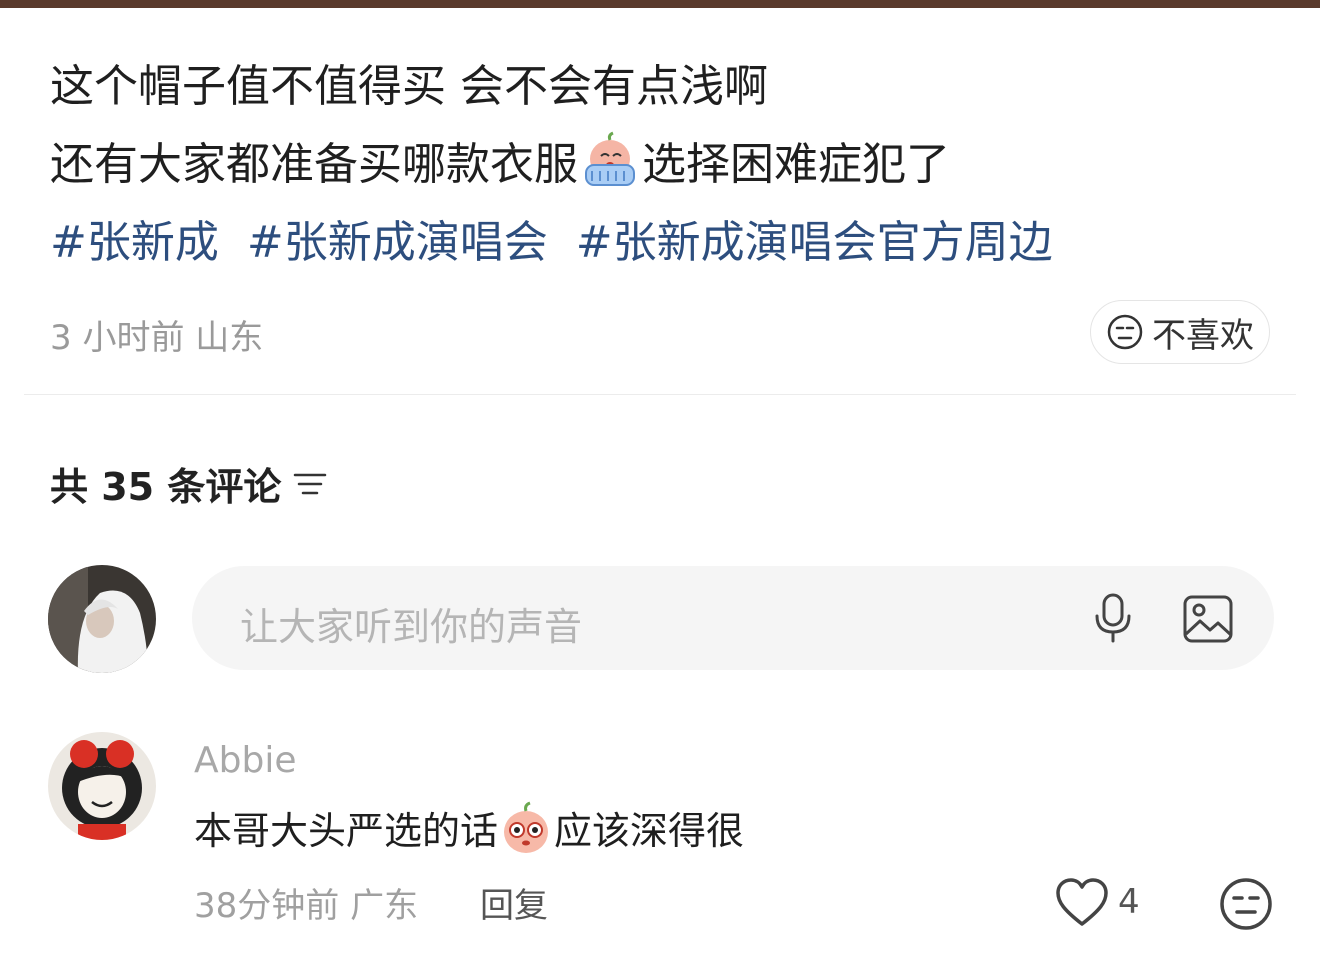 This screenshot has width=1320, height=966. Describe the element at coordinates (1113, 618) in the screenshot. I see `microphone-icon` at that location.